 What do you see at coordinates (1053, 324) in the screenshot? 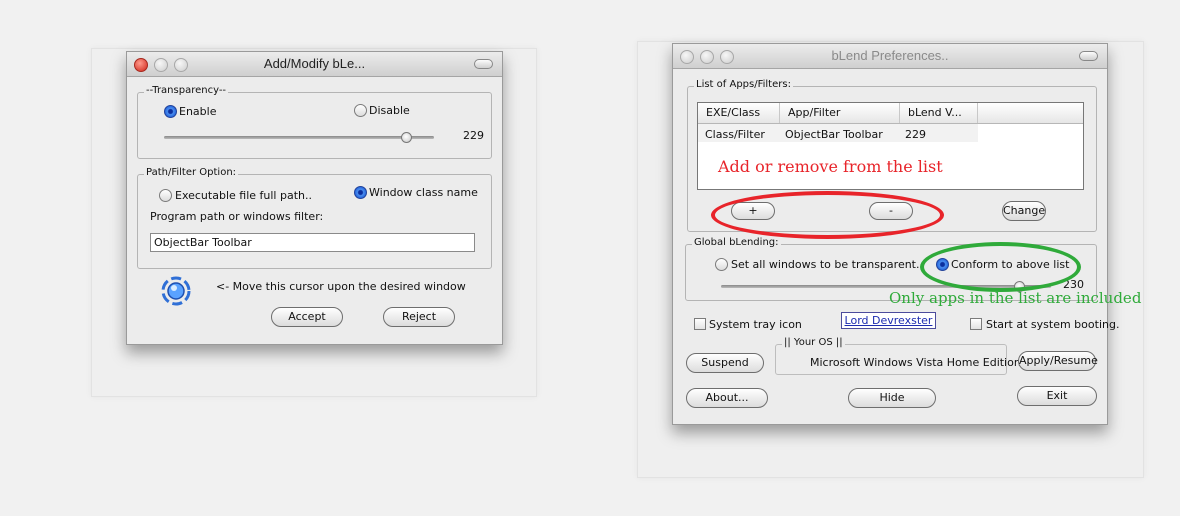
I see `startup-label: Start at system booting.` at bounding box center [1053, 324].